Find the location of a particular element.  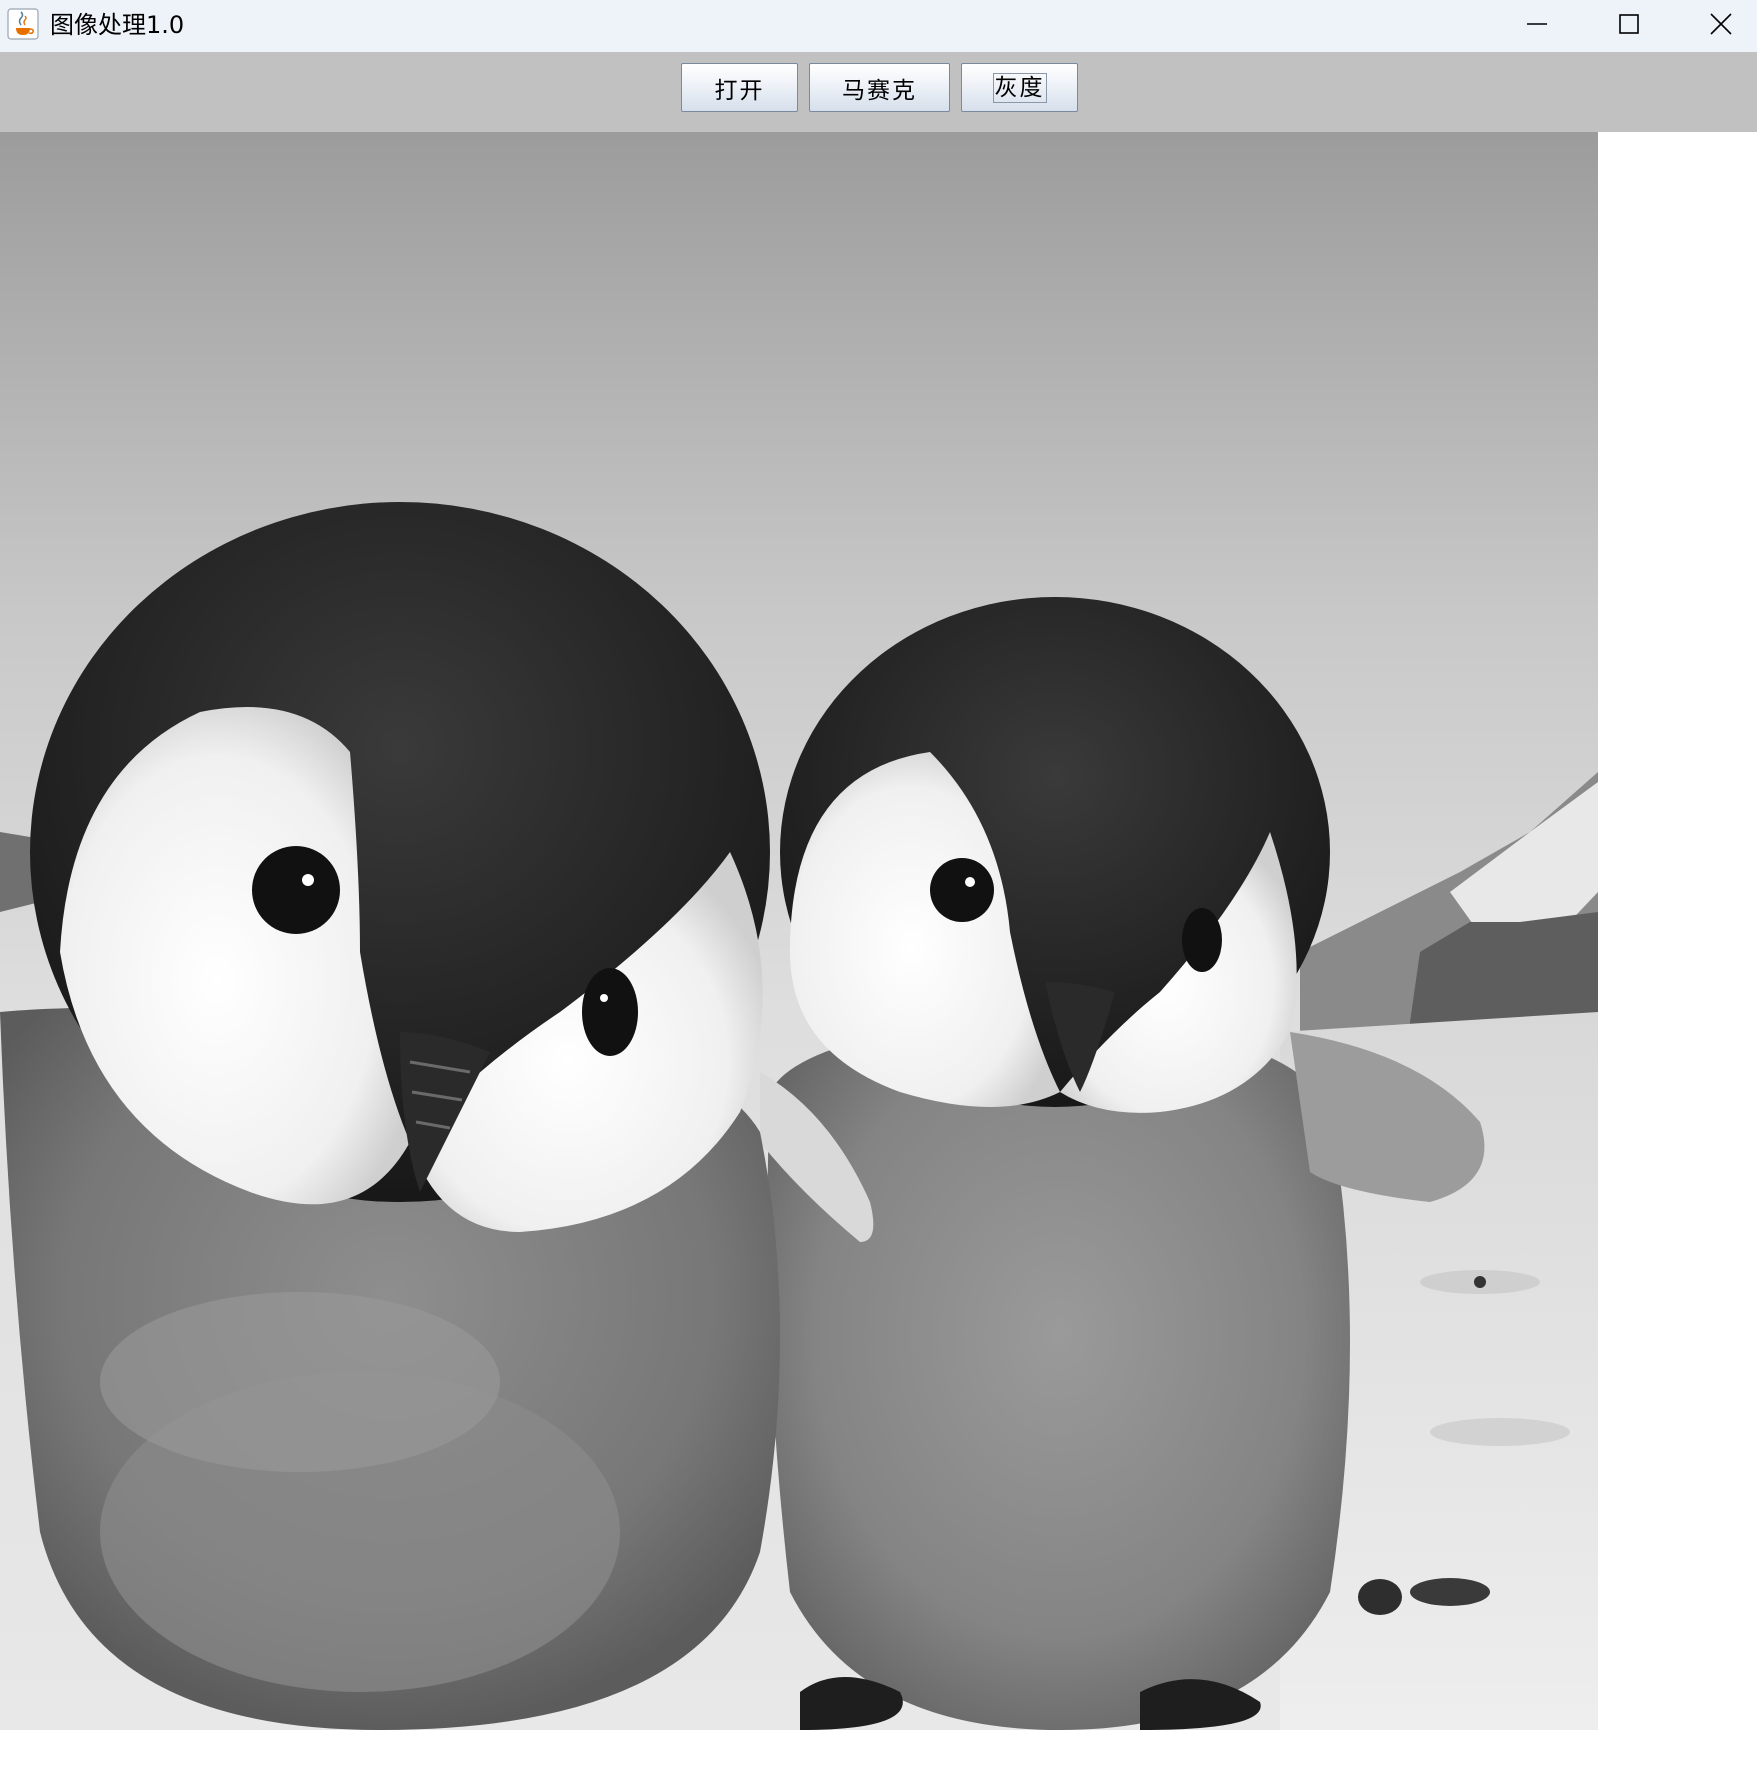

maximize-icon is located at coordinates (1629, 24).